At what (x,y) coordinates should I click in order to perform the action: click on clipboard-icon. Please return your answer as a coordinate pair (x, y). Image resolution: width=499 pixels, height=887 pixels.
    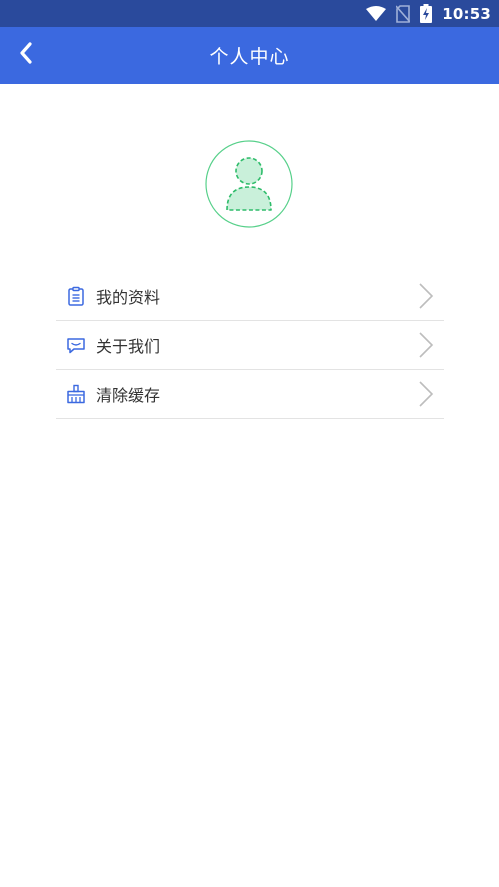
    Looking at the image, I should click on (76, 296).